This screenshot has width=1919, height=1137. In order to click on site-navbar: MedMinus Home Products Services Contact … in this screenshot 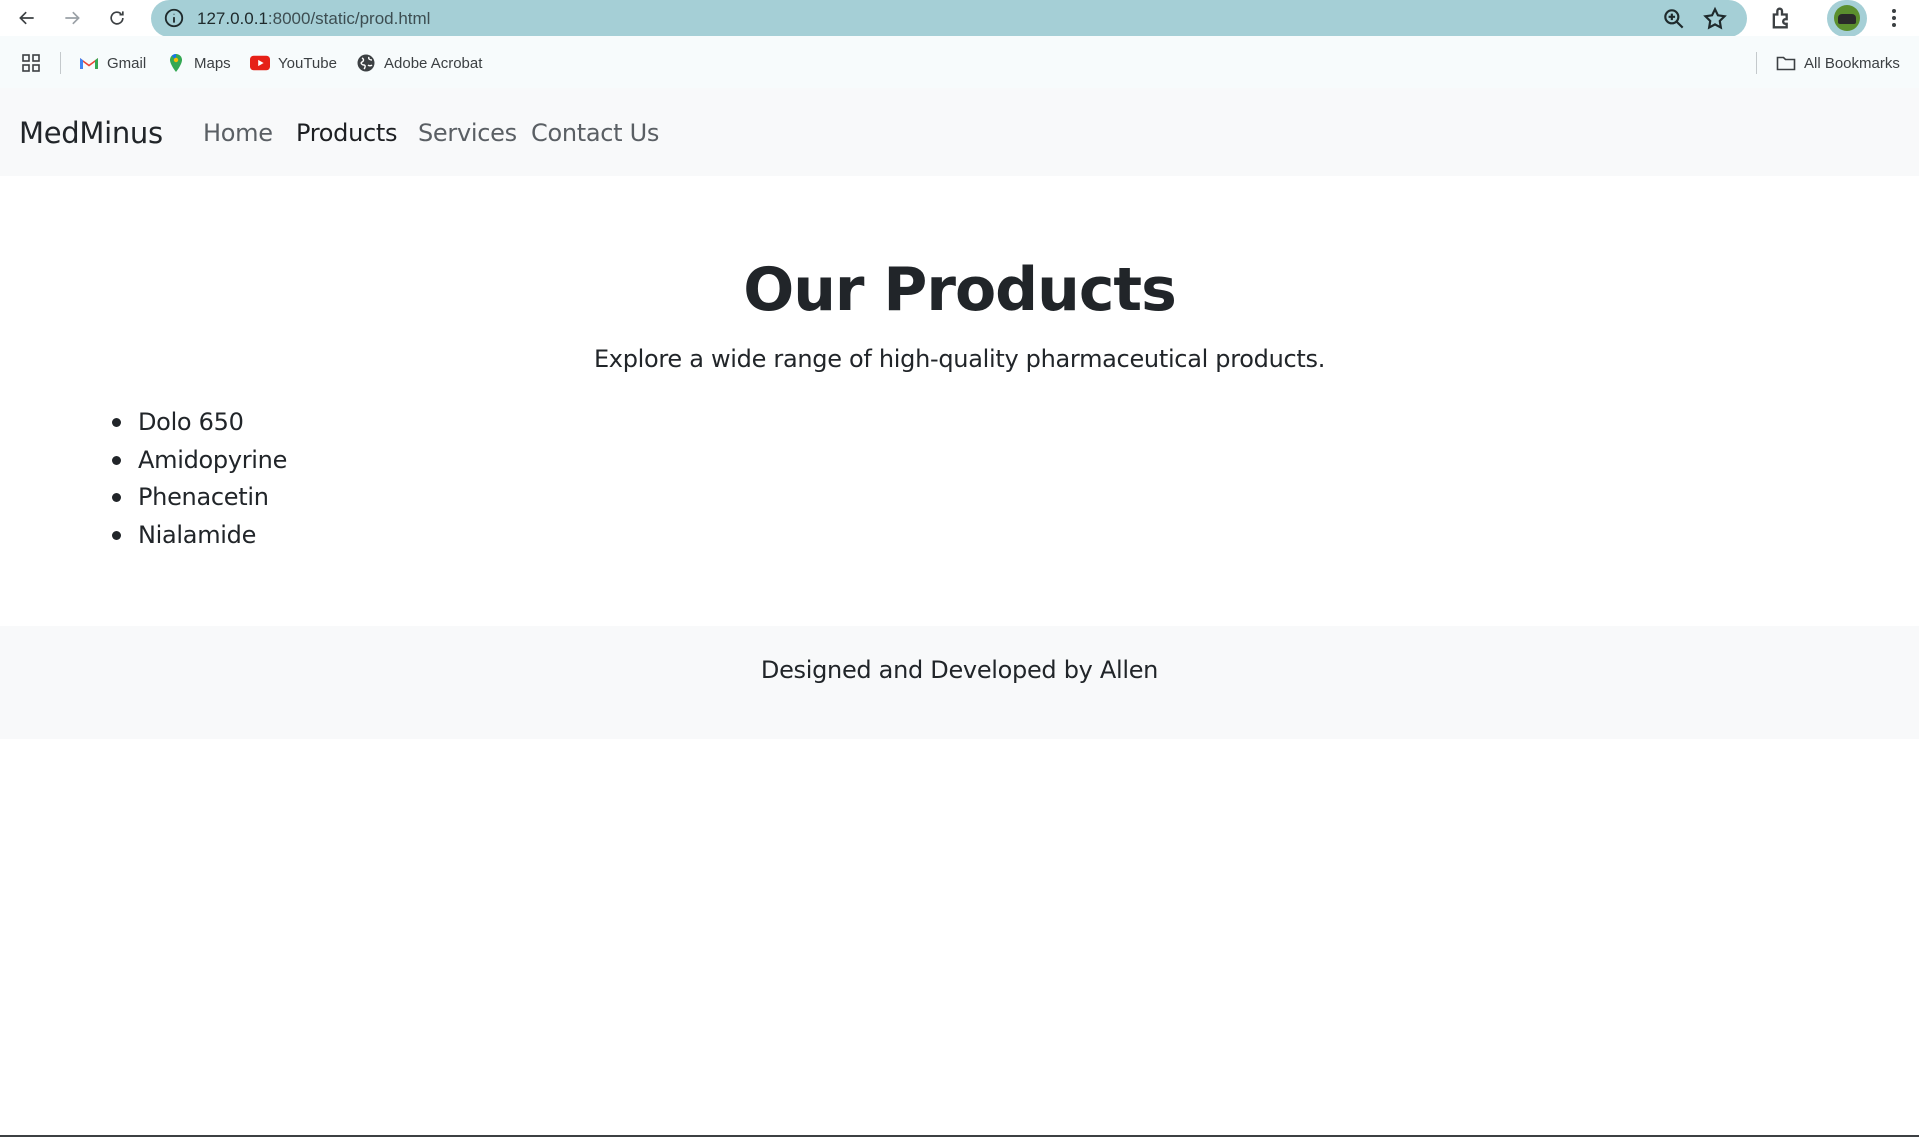, I will do `click(959, 132)`.